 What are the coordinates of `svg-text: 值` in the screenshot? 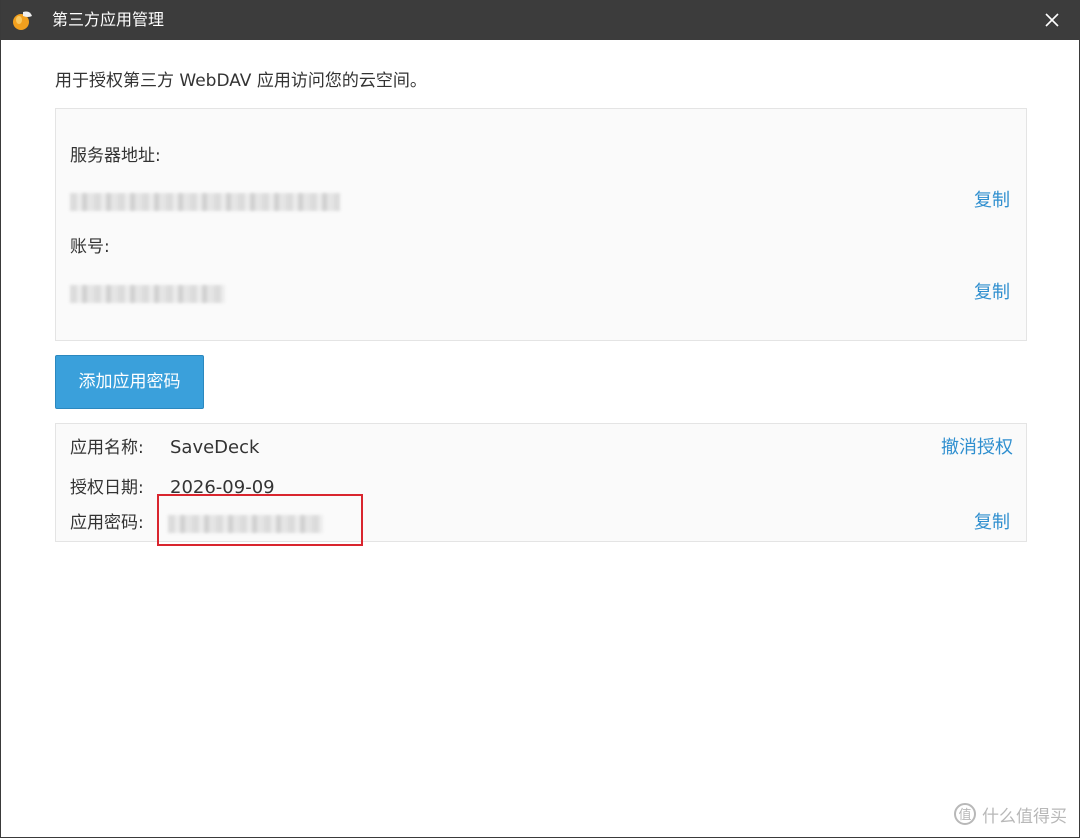 It's located at (964, 815).